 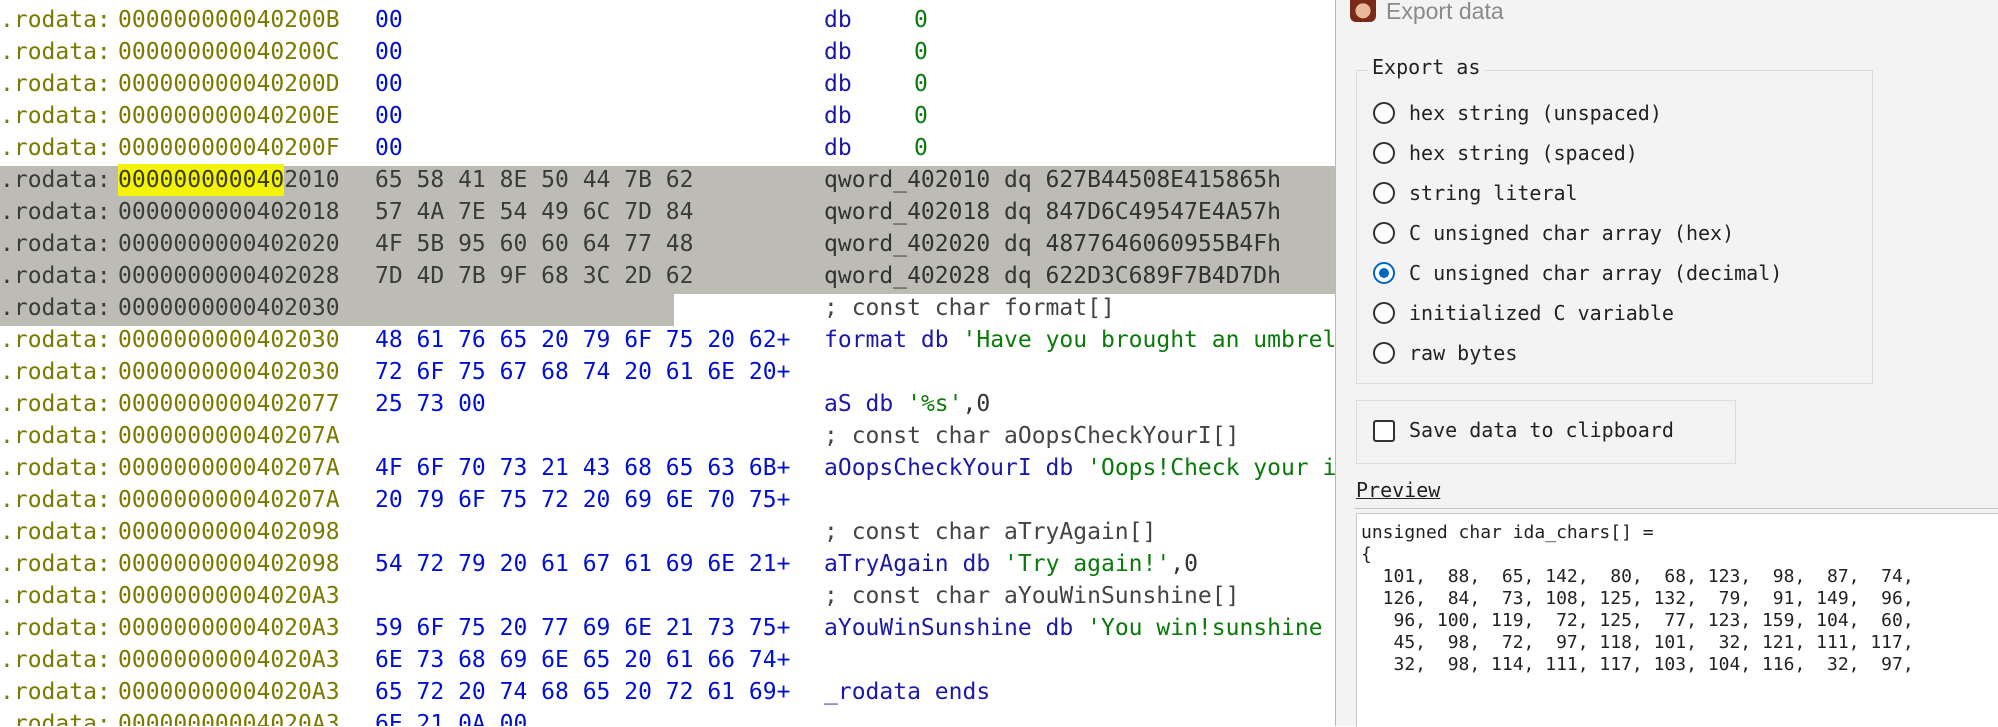 What do you see at coordinates (229, 244) in the screenshot?
I see `address: 0000000000402020` at bounding box center [229, 244].